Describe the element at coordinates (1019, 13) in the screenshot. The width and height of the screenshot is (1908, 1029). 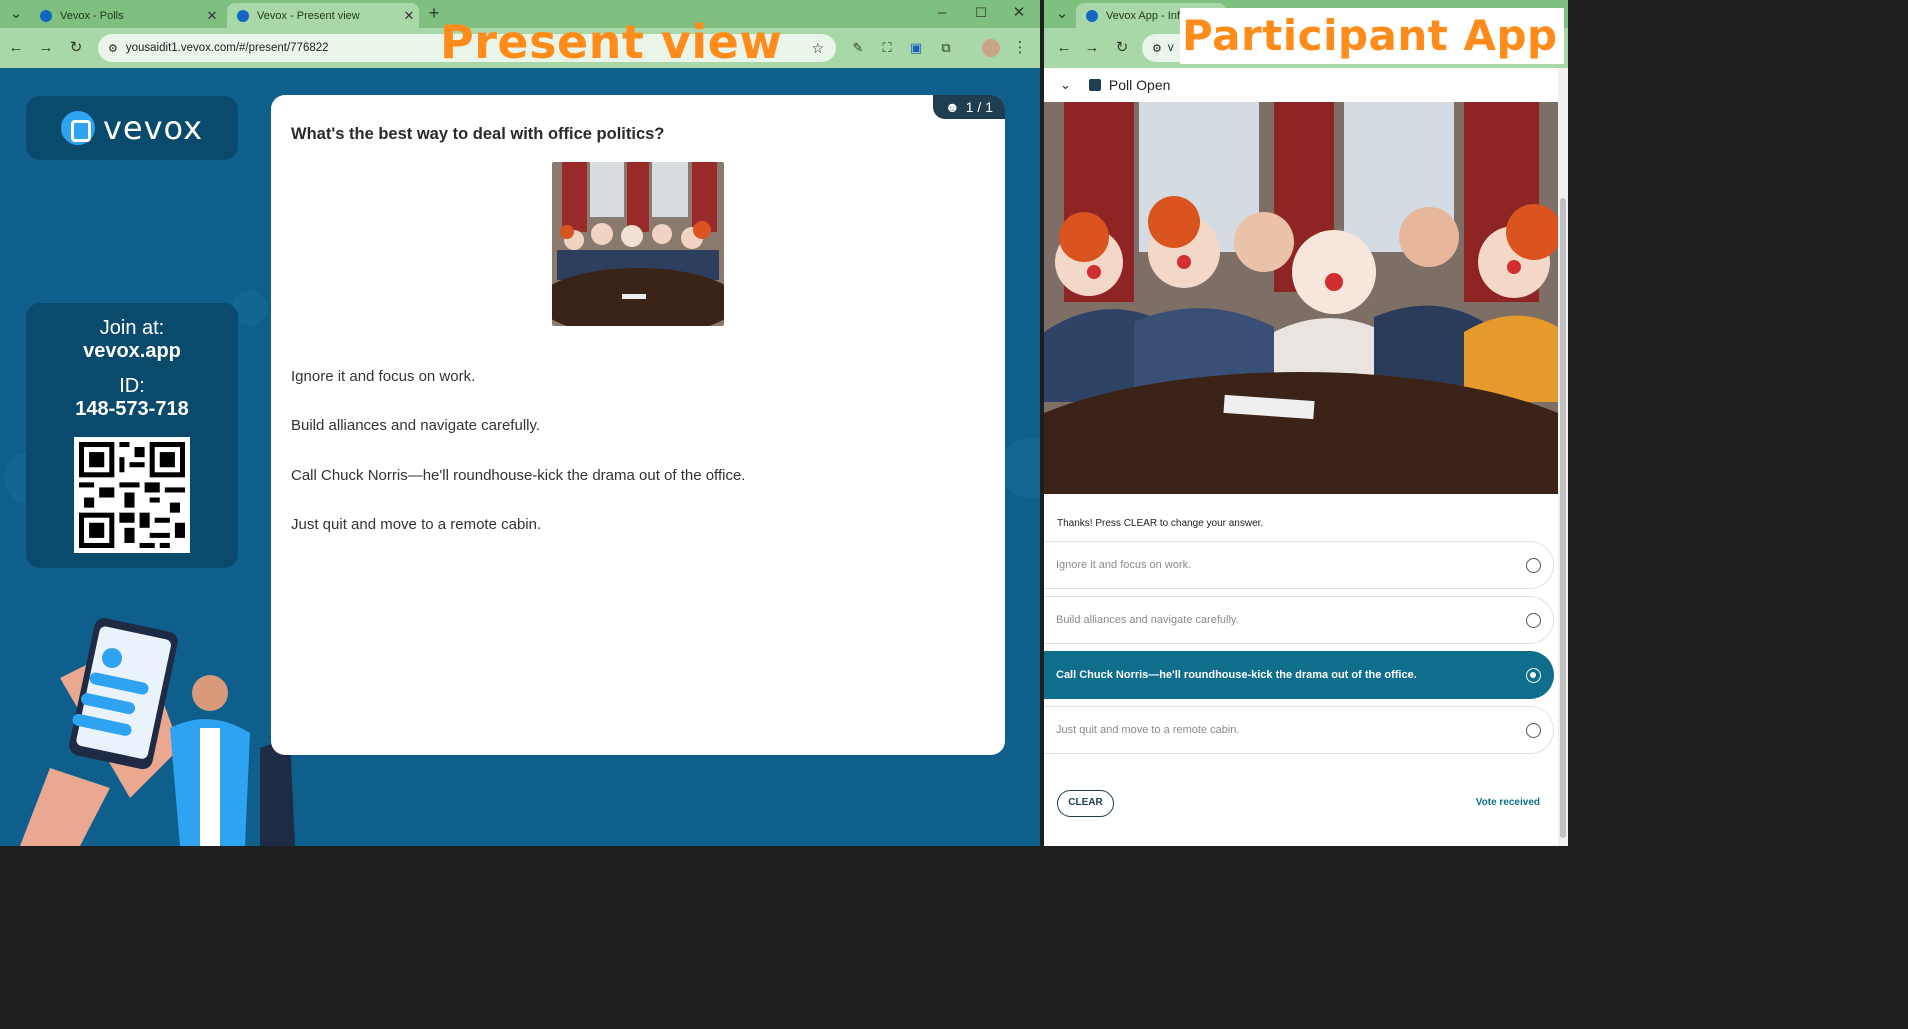
I see `close-window-icon: ✕` at that location.